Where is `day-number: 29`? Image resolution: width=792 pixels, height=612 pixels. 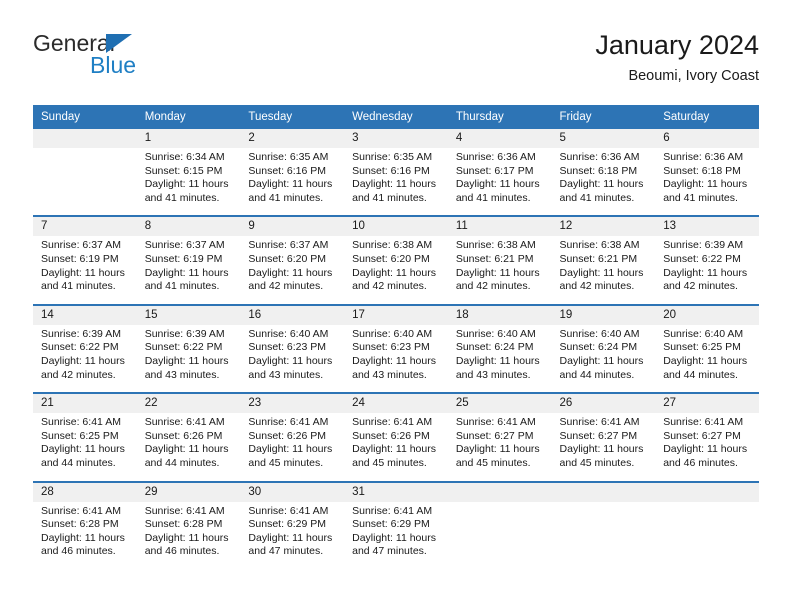 day-number: 29 is located at coordinates (188, 491).